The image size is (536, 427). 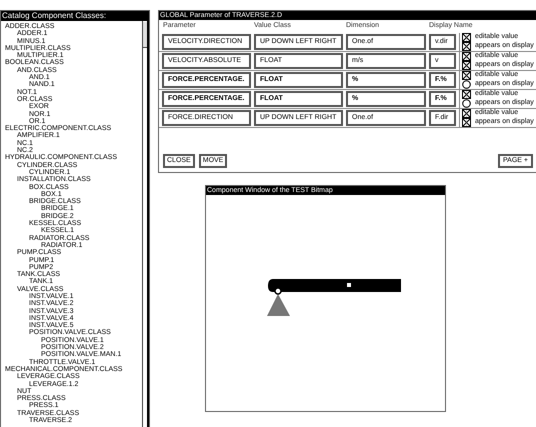 What do you see at coordinates (145, 224) in the screenshot?
I see `scrollbar` at bounding box center [145, 224].